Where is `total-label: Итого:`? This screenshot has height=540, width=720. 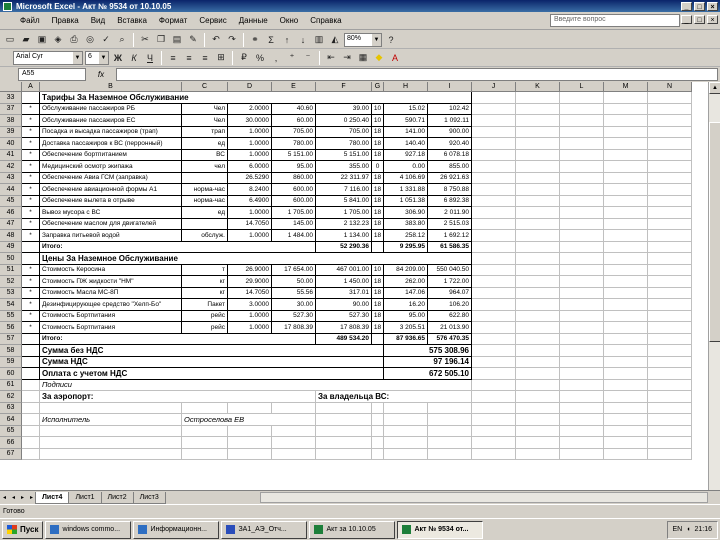 total-label: Итого: is located at coordinates (178, 339).